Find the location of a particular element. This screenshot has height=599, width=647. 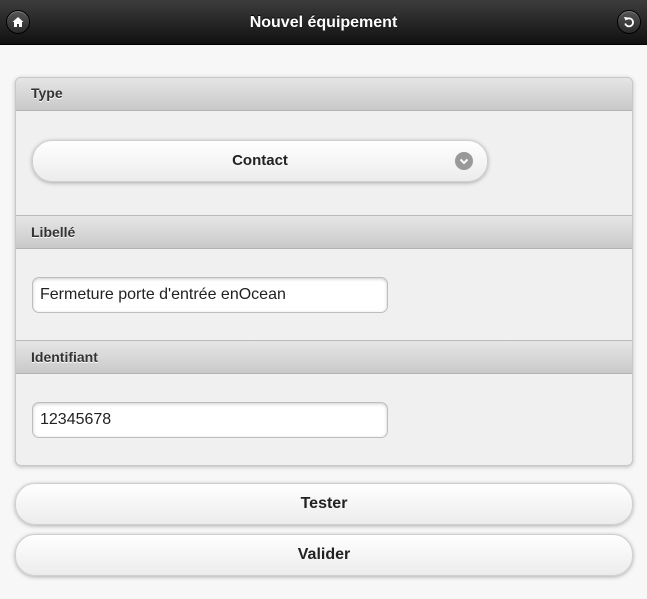

header-bar: Nouvel équipement is located at coordinates (323, 22).